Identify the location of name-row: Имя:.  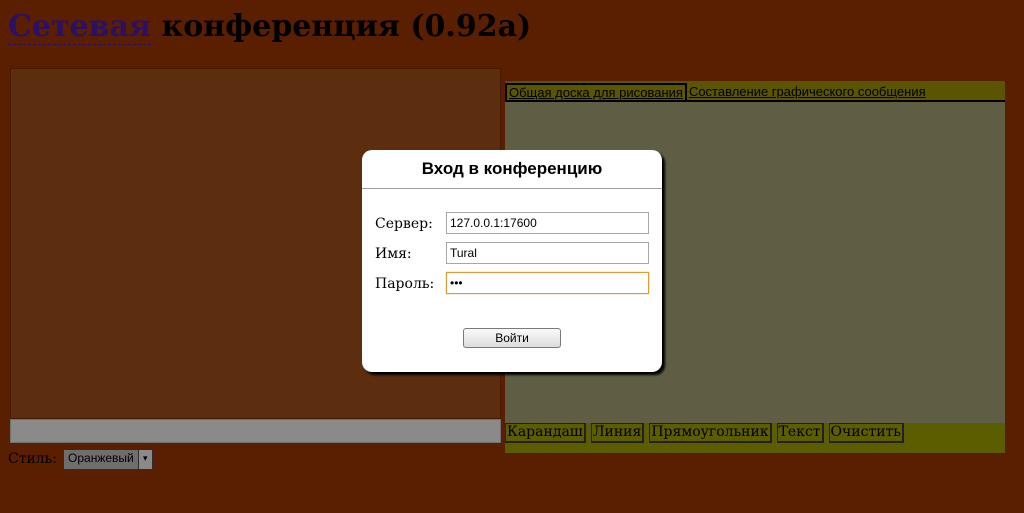
(512, 257).